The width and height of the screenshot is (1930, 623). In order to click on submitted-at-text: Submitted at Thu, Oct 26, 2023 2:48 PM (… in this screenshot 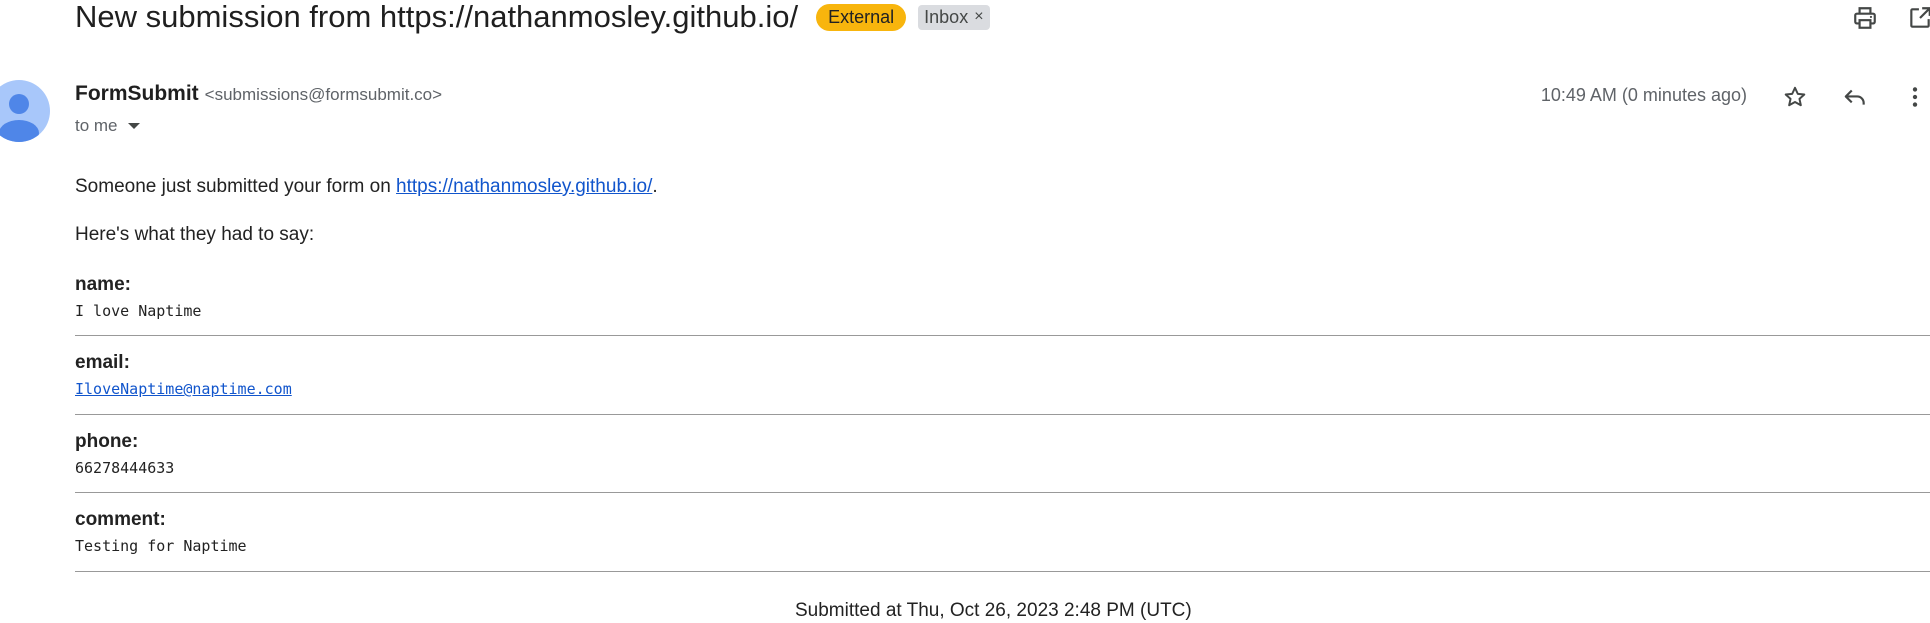, I will do `click(993, 610)`.